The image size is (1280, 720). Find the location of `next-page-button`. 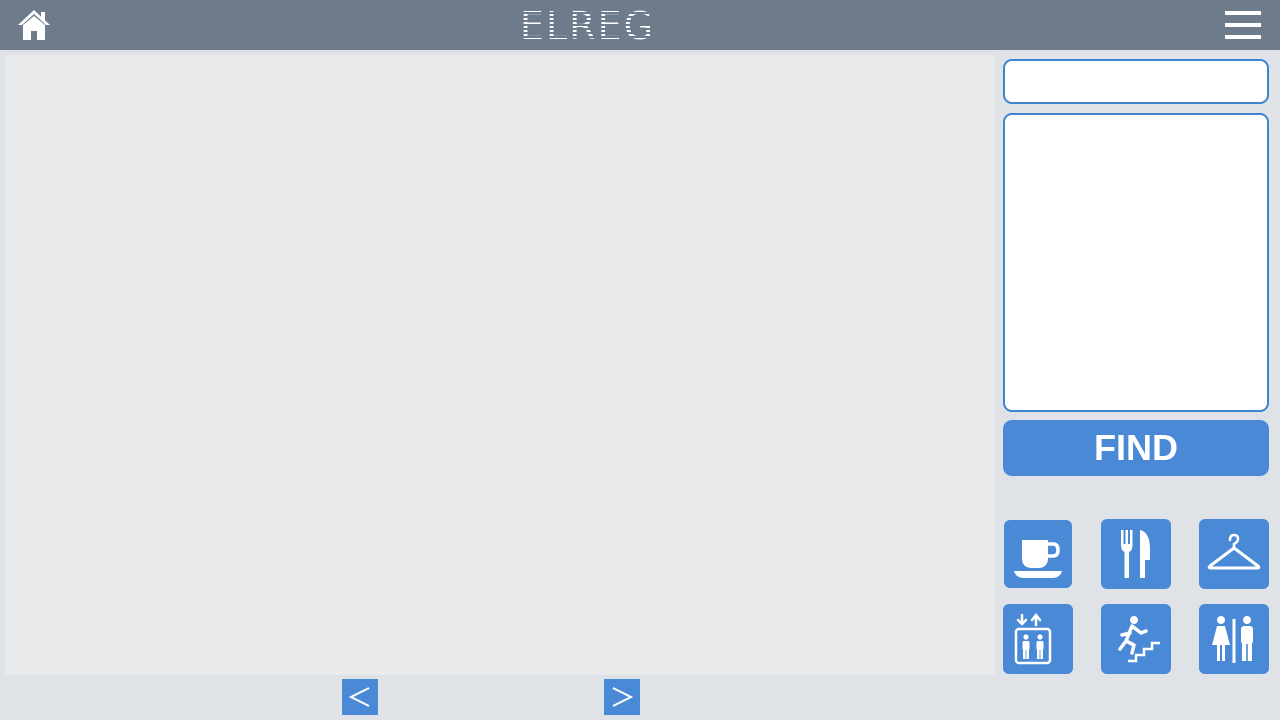

next-page-button is located at coordinates (622, 697).